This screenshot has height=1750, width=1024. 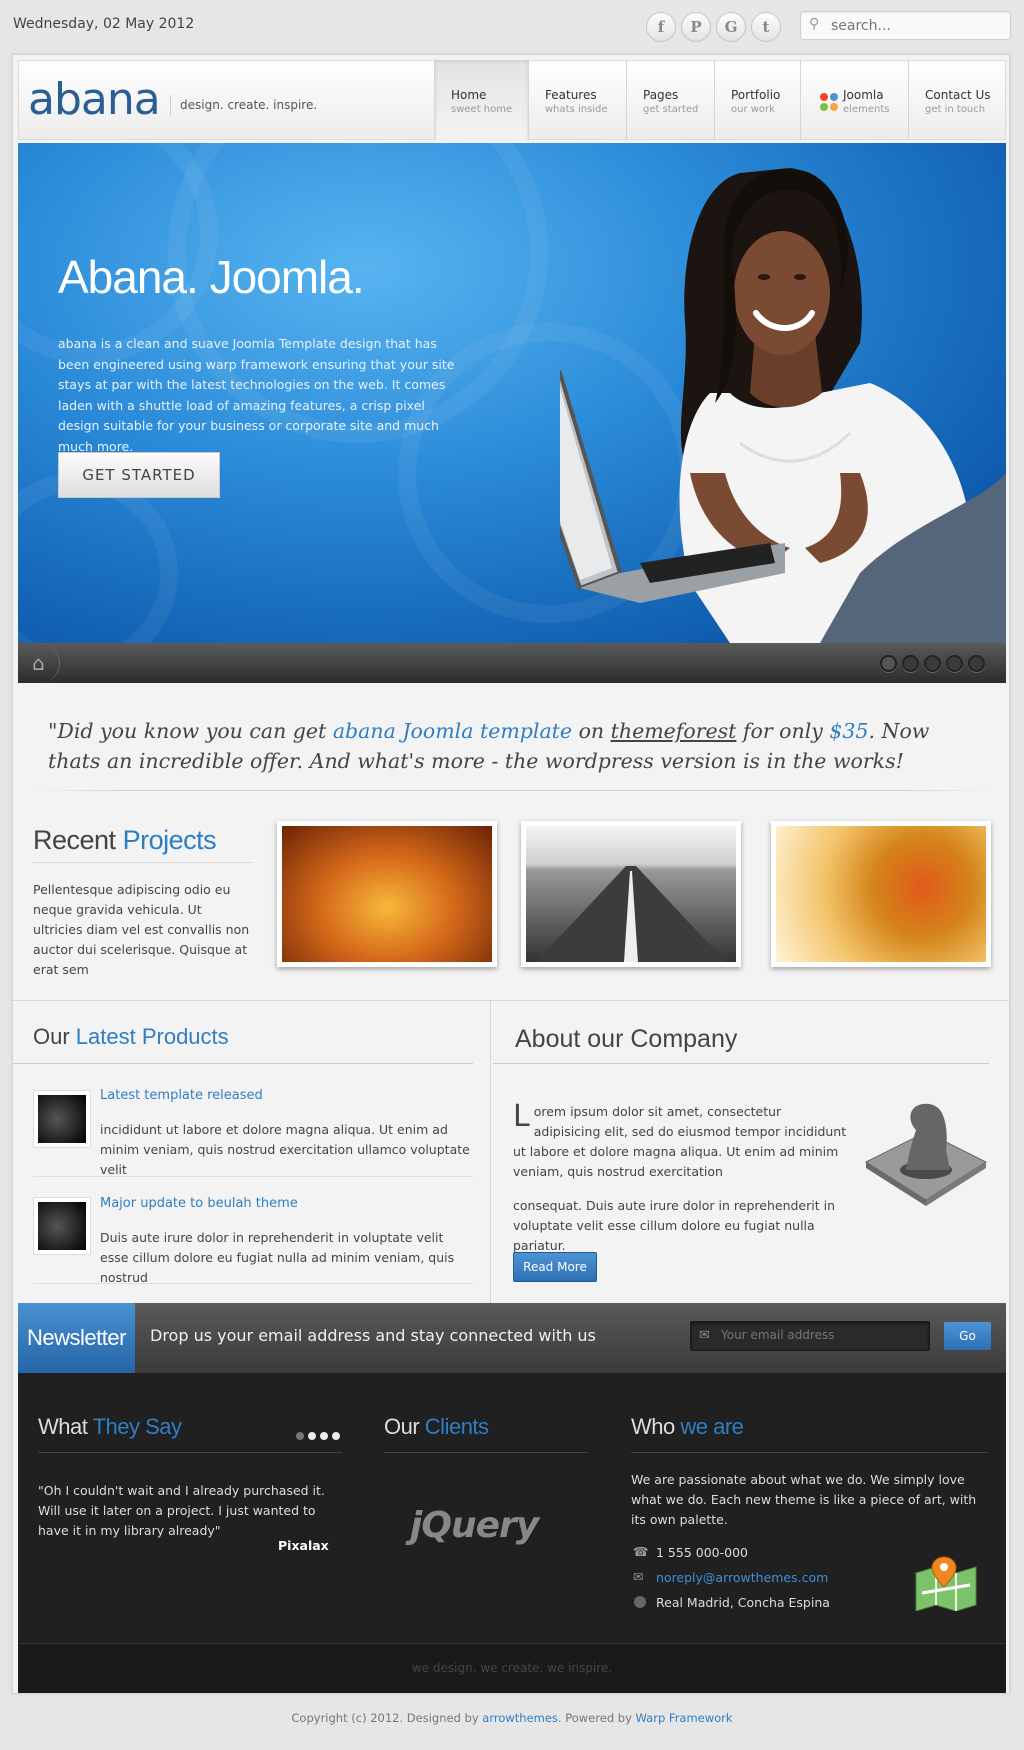 I want to click on joomla-icon, so click(x=829, y=102).